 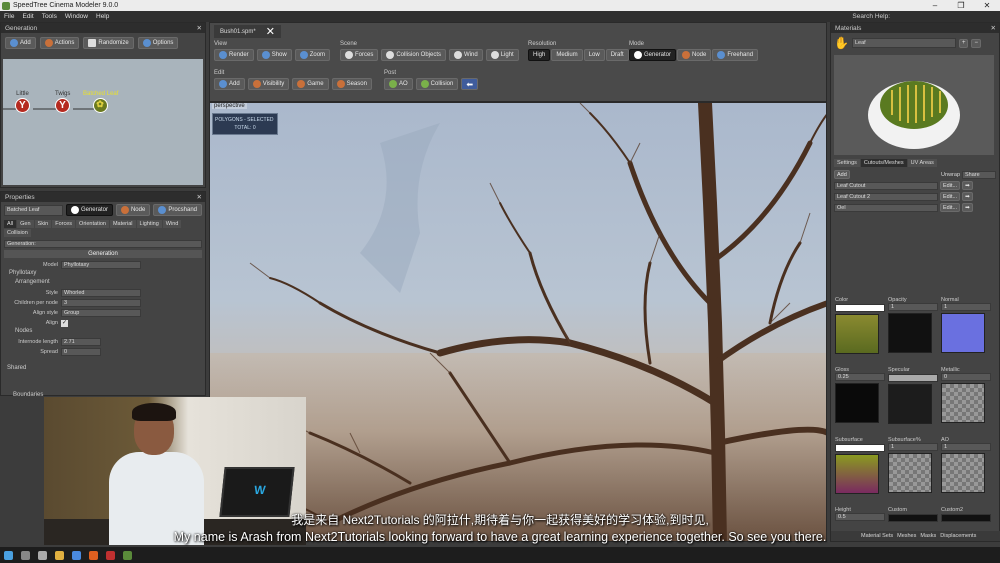 What do you see at coordinates (103, 369) in the screenshot?
I see `shared-group: Shared` at bounding box center [103, 369].